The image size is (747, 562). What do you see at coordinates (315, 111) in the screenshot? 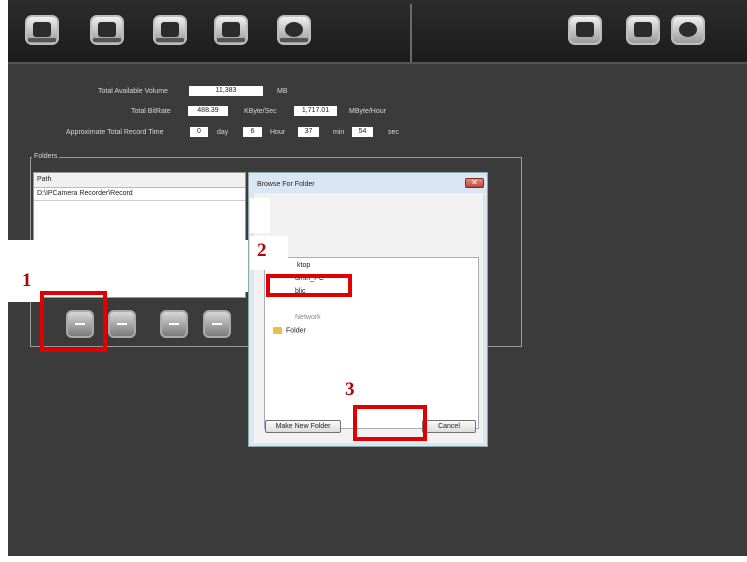
I see `bitrate-mbyte-value: 1,717.01` at bounding box center [315, 111].